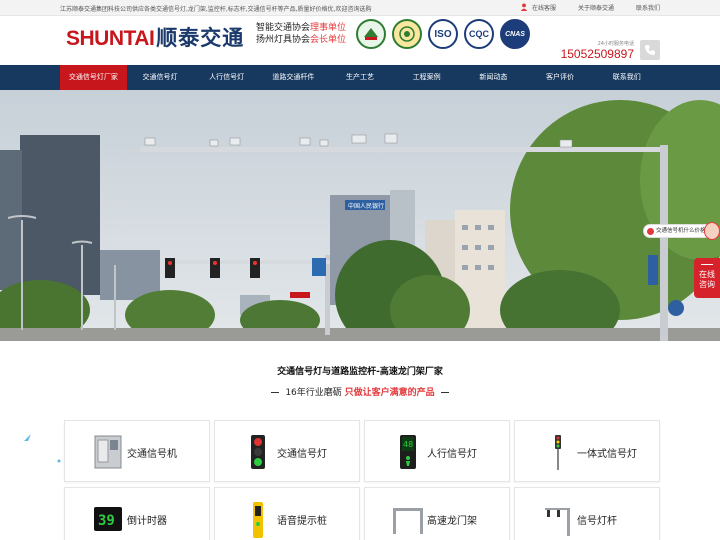 Image resolution: width=720 pixels, height=540 pixels. What do you see at coordinates (59, 461) in the screenshot?
I see `dot-decoration-icon` at bounding box center [59, 461].